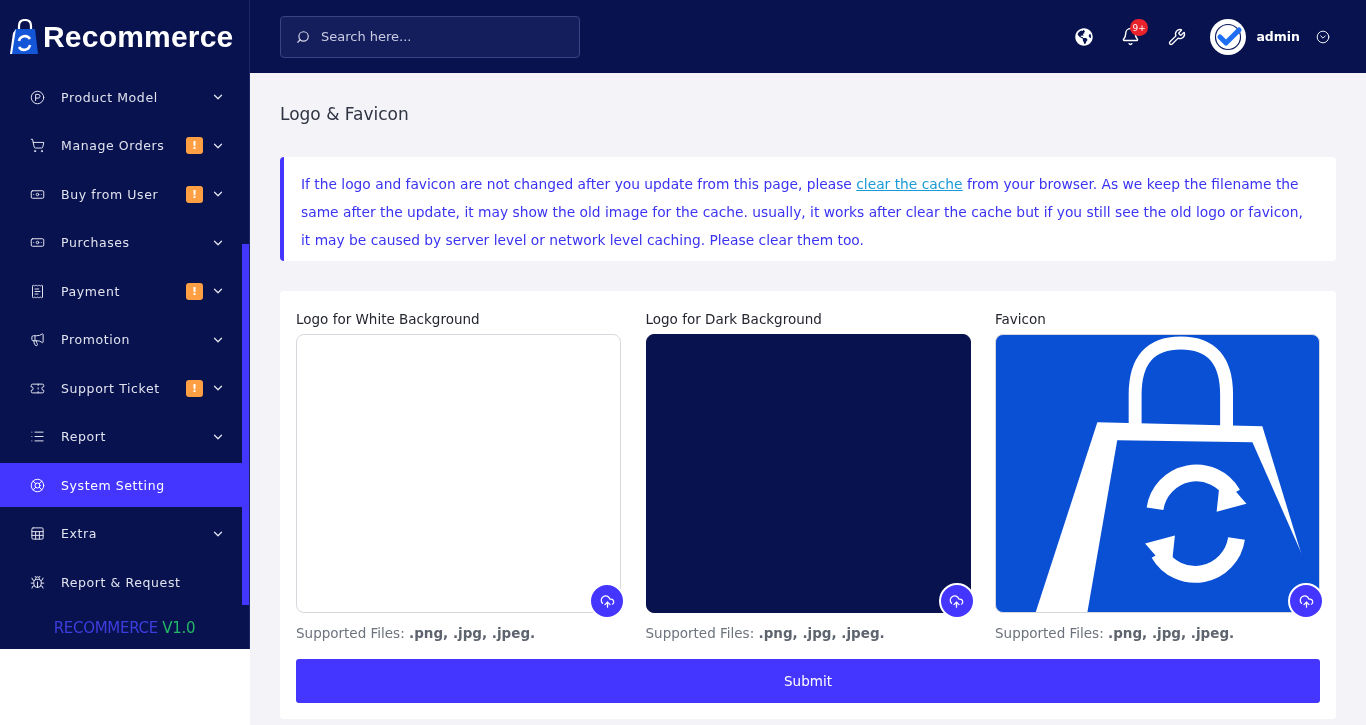  What do you see at coordinates (37, 436) in the screenshot?
I see `list-icon` at bounding box center [37, 436].